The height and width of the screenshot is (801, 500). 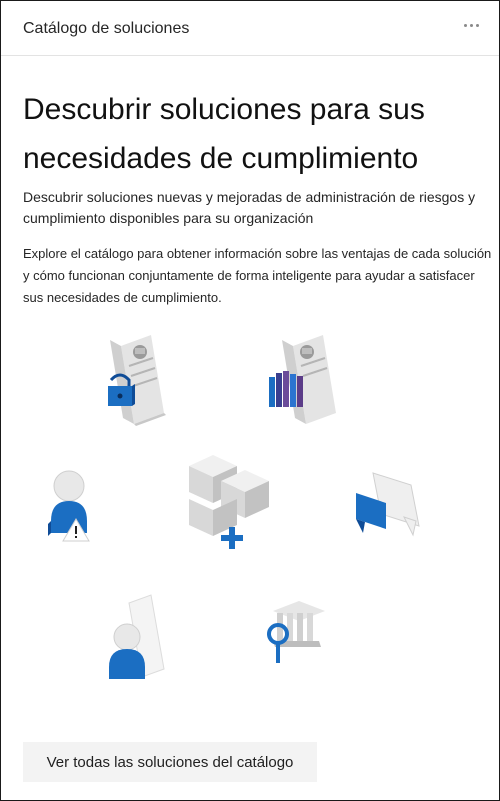 What do you see at coordinates (170, 762) in the screenshot?
I see `view-all-solutions-button: Ver todas las soluciones del catálogo` at bounding box center [170, 762].